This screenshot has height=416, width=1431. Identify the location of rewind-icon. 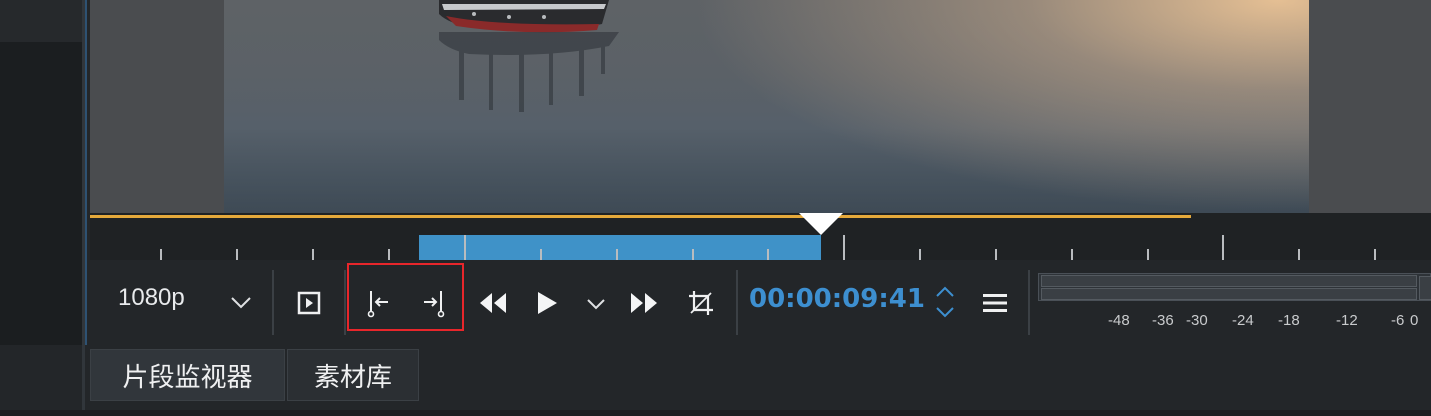
(493, 303).